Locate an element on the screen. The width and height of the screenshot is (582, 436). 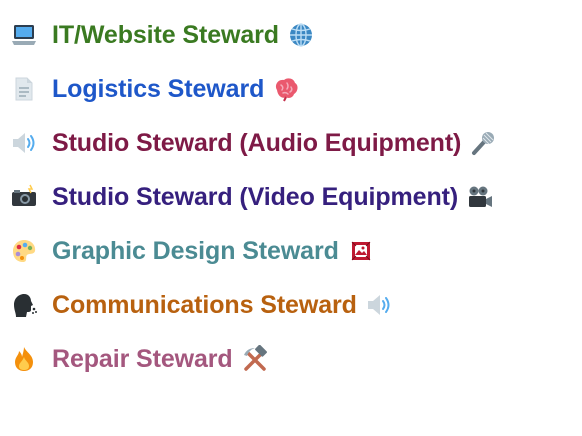
item-label: Communications Steward is located at coordinates (204, 305).